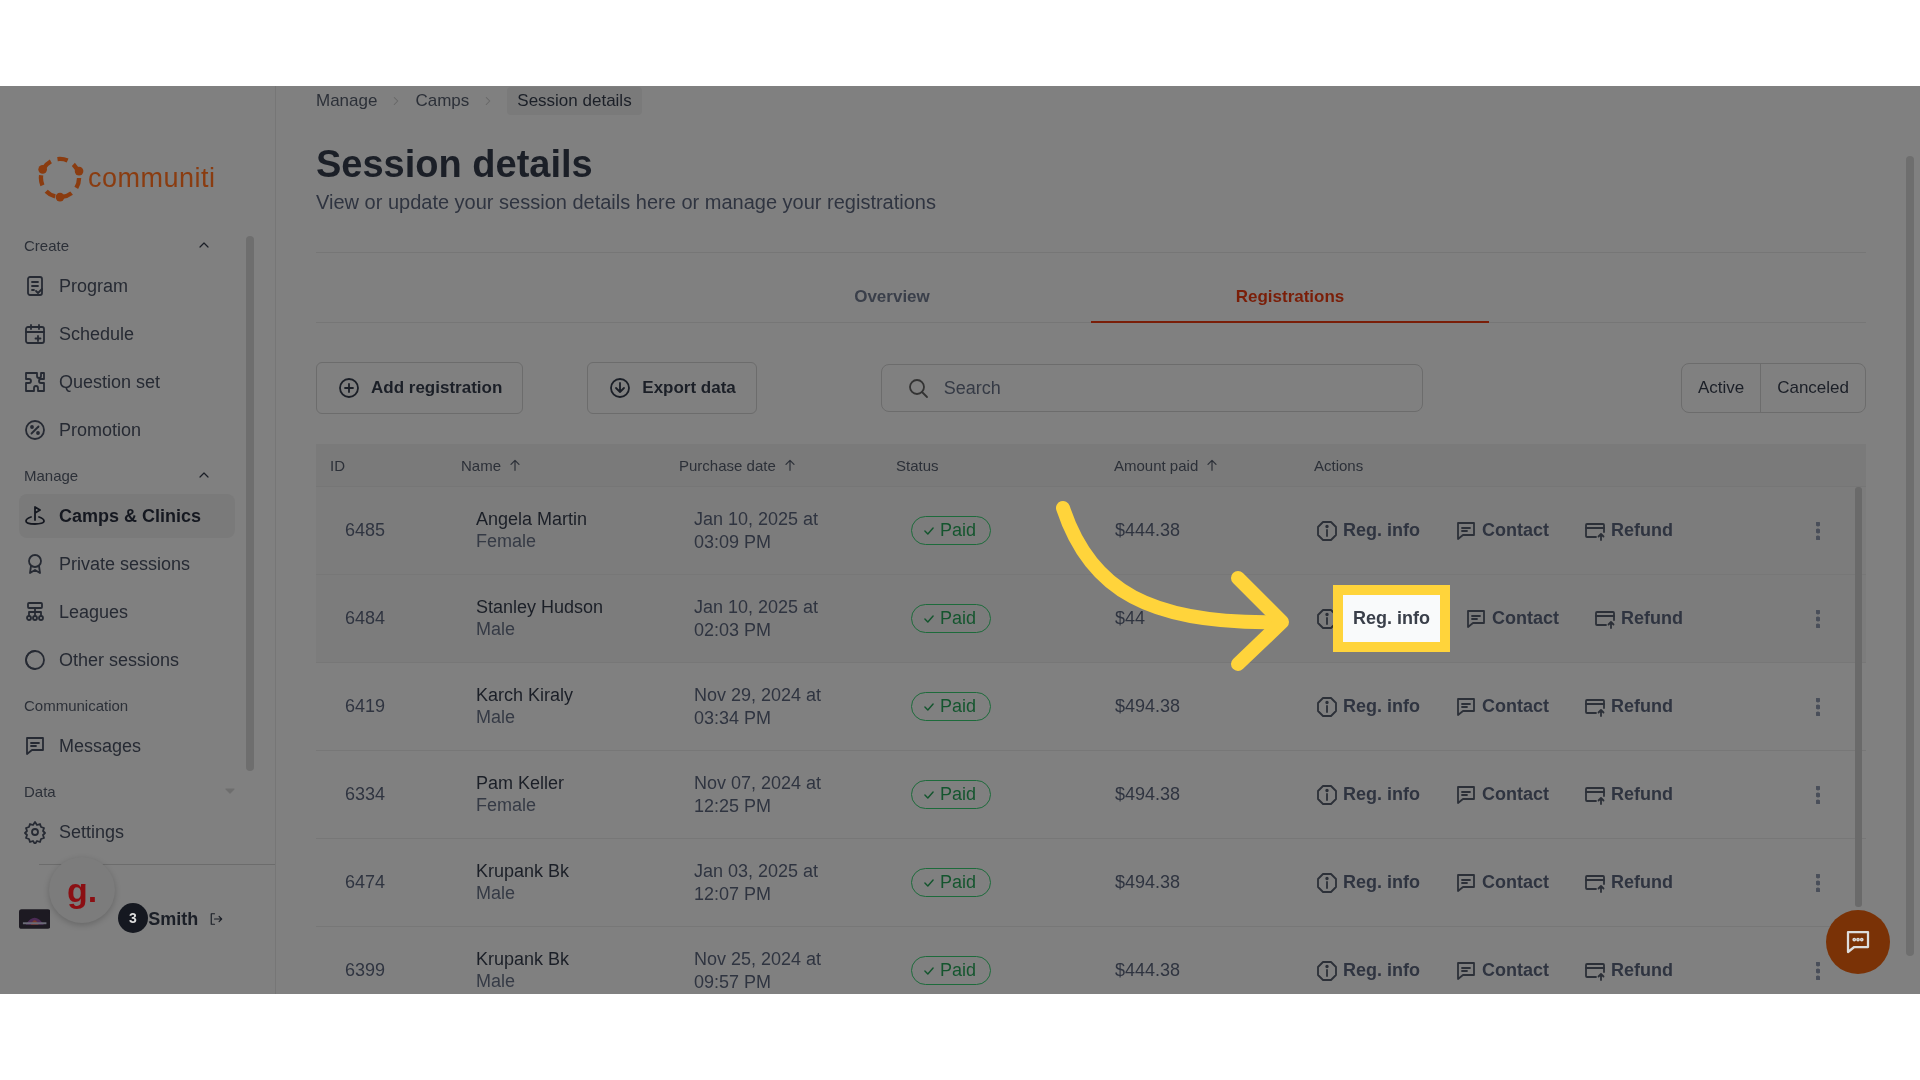  Describe the element at coordinates (1156, 465) in the screenshot. I see `column-header: Amount paid` at that location.